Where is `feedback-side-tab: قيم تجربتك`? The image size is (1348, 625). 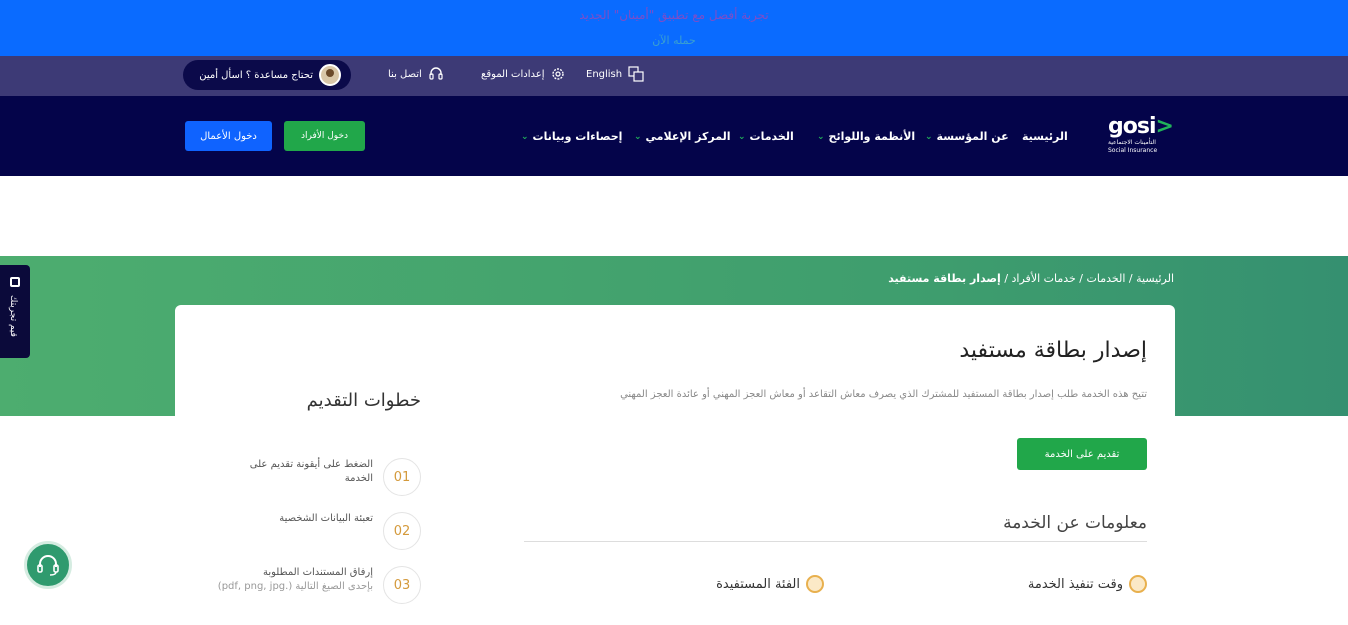
feedback-side-tab: قيم تجربتك is located at coordinates (15, 311).